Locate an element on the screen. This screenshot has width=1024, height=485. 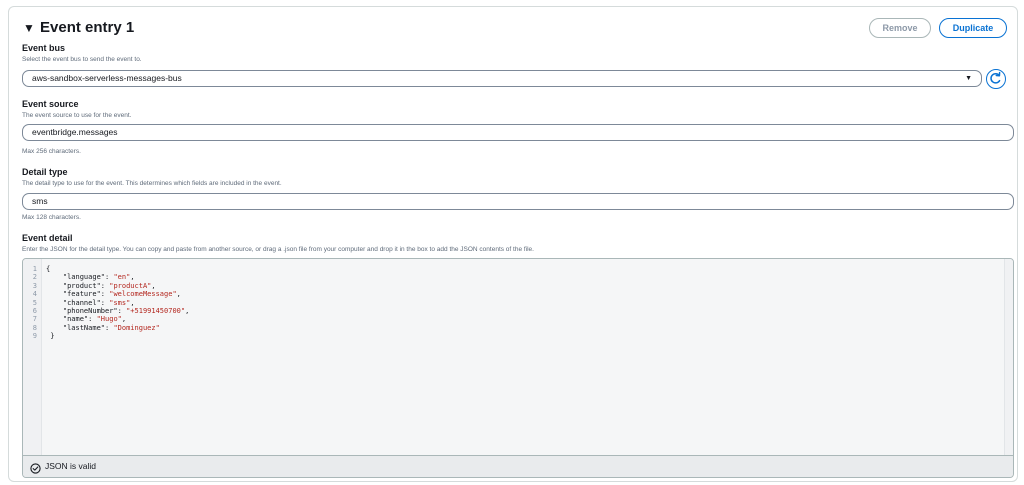
code-line: 4 "feature": "welcomeMessage", is located at coordinates (518, 294).